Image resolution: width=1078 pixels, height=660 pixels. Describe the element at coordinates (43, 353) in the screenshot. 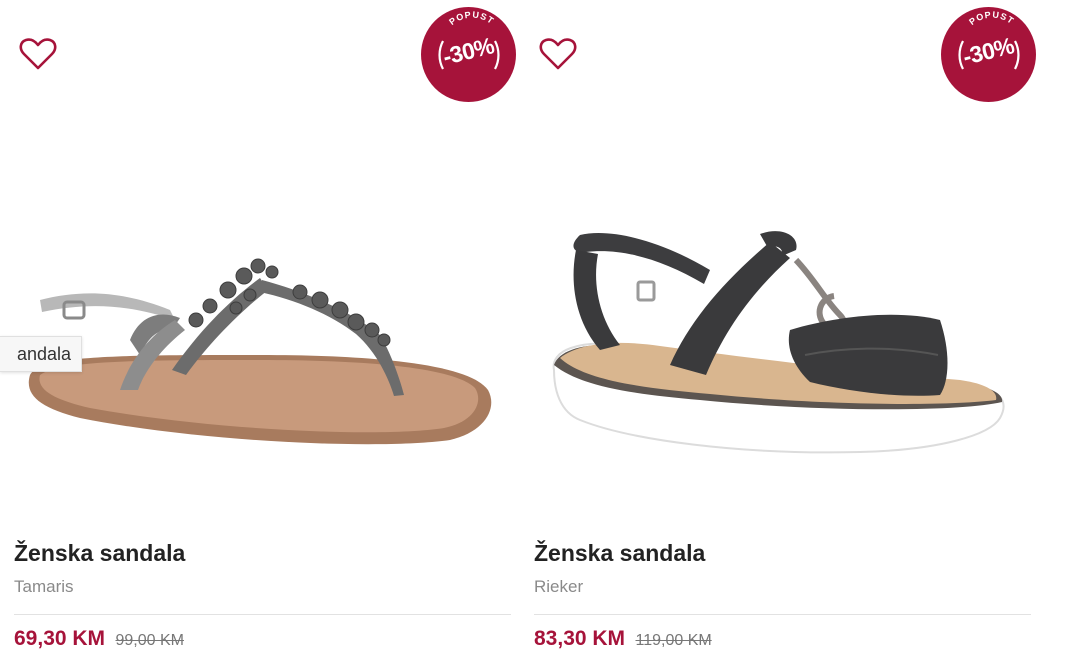

I see `tooltip-text: andala` at that location.